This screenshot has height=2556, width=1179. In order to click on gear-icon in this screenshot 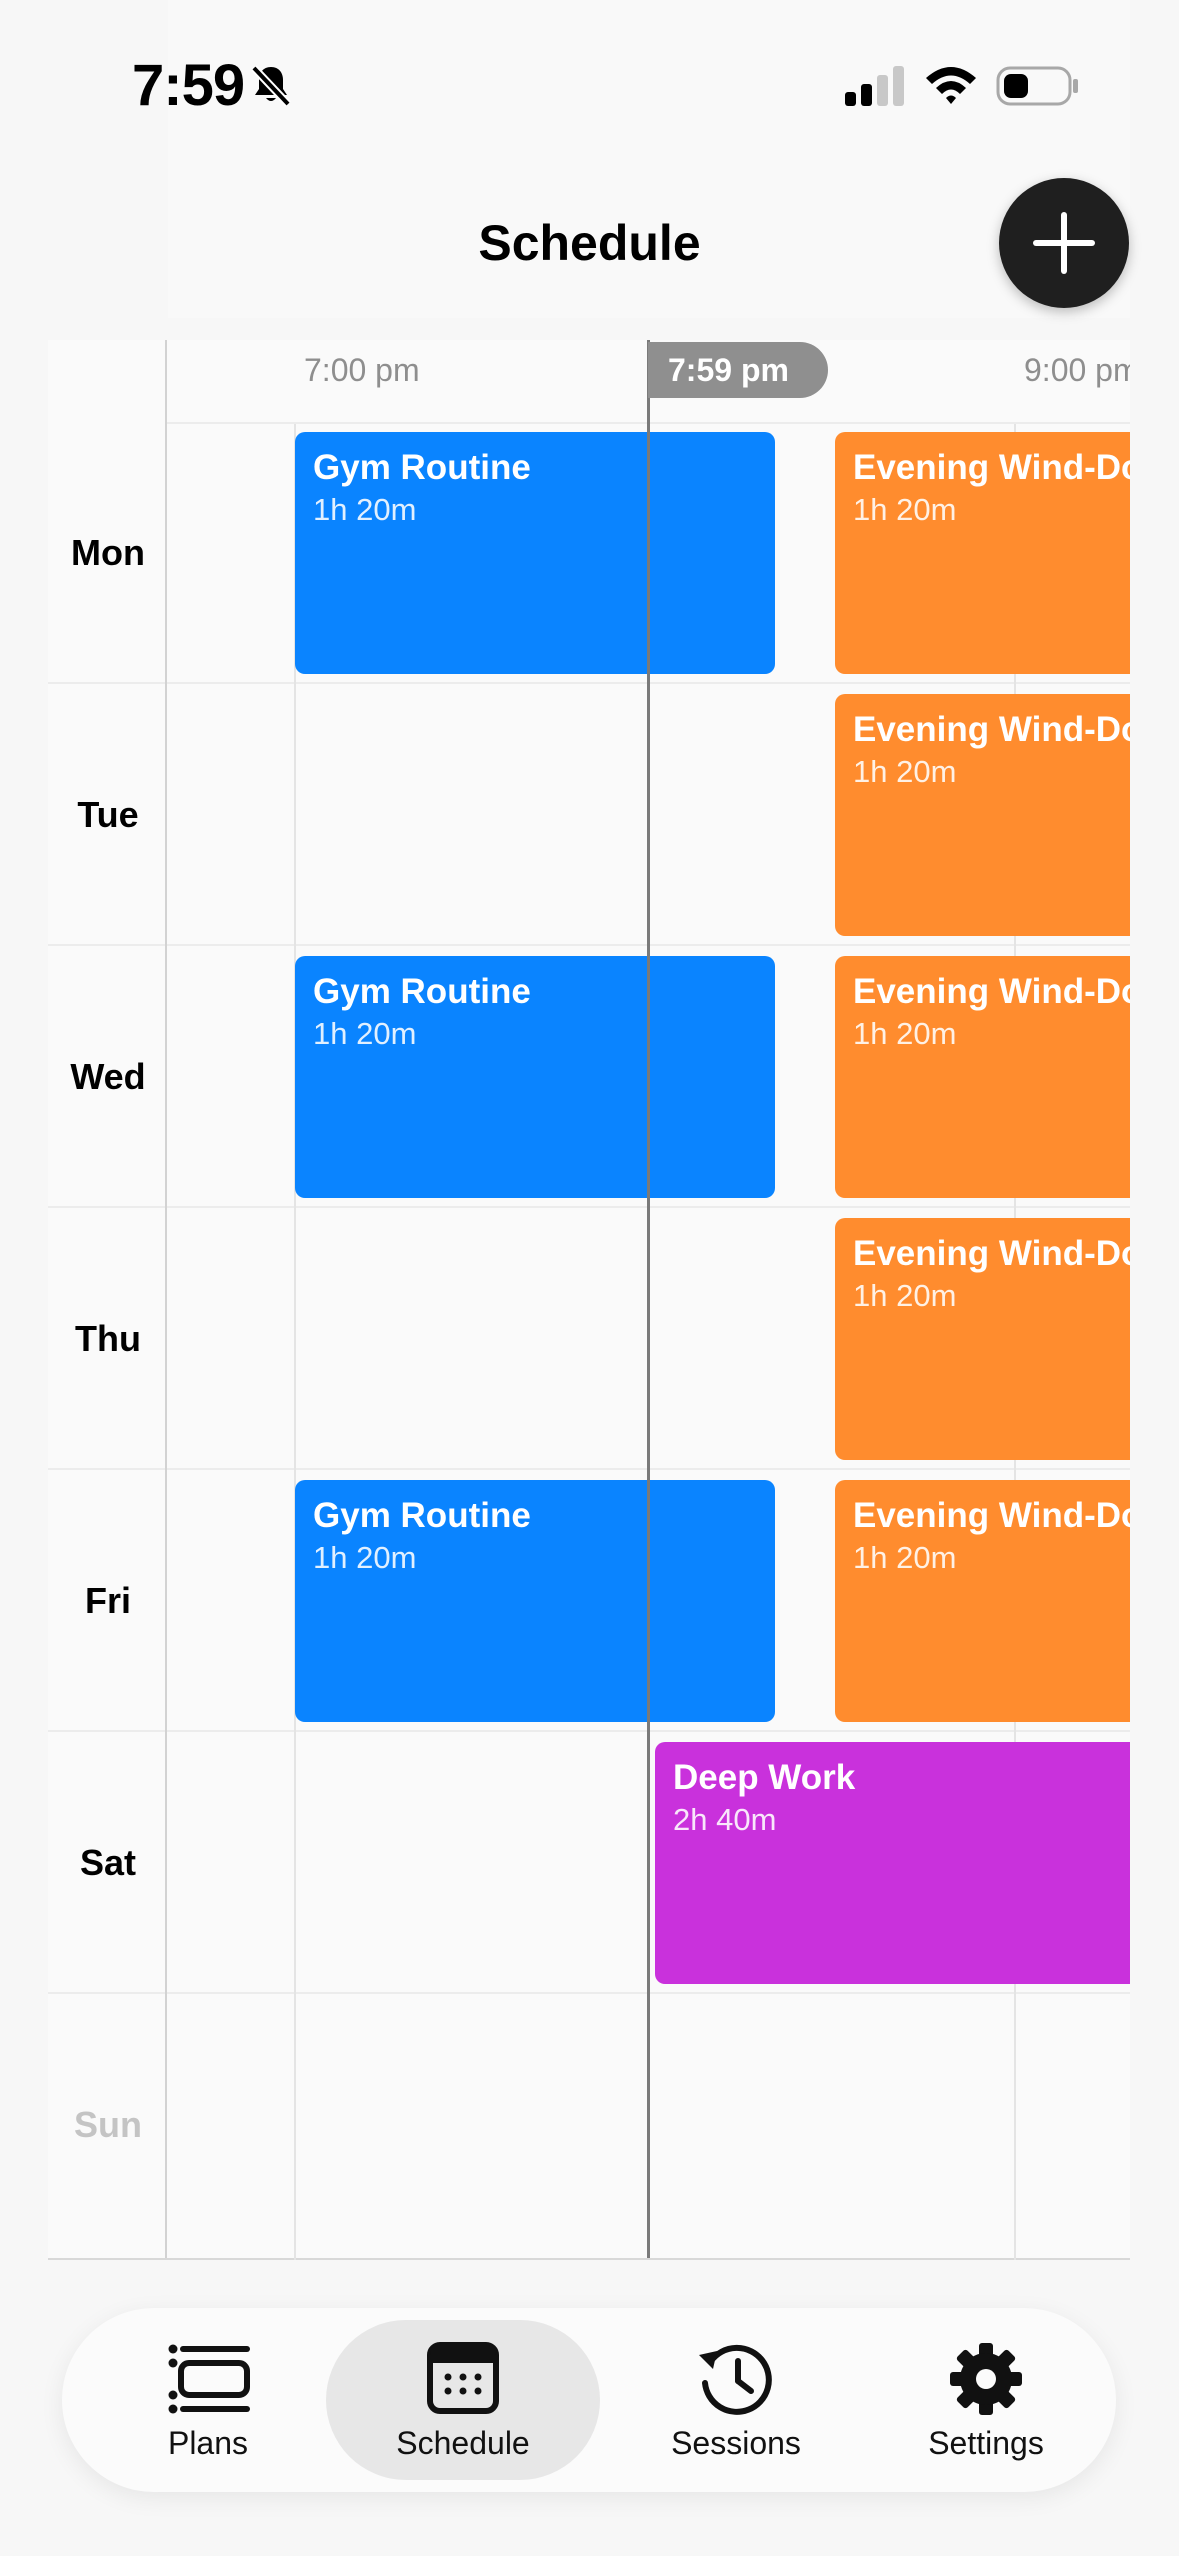, I will do `click(986, 2378)`.